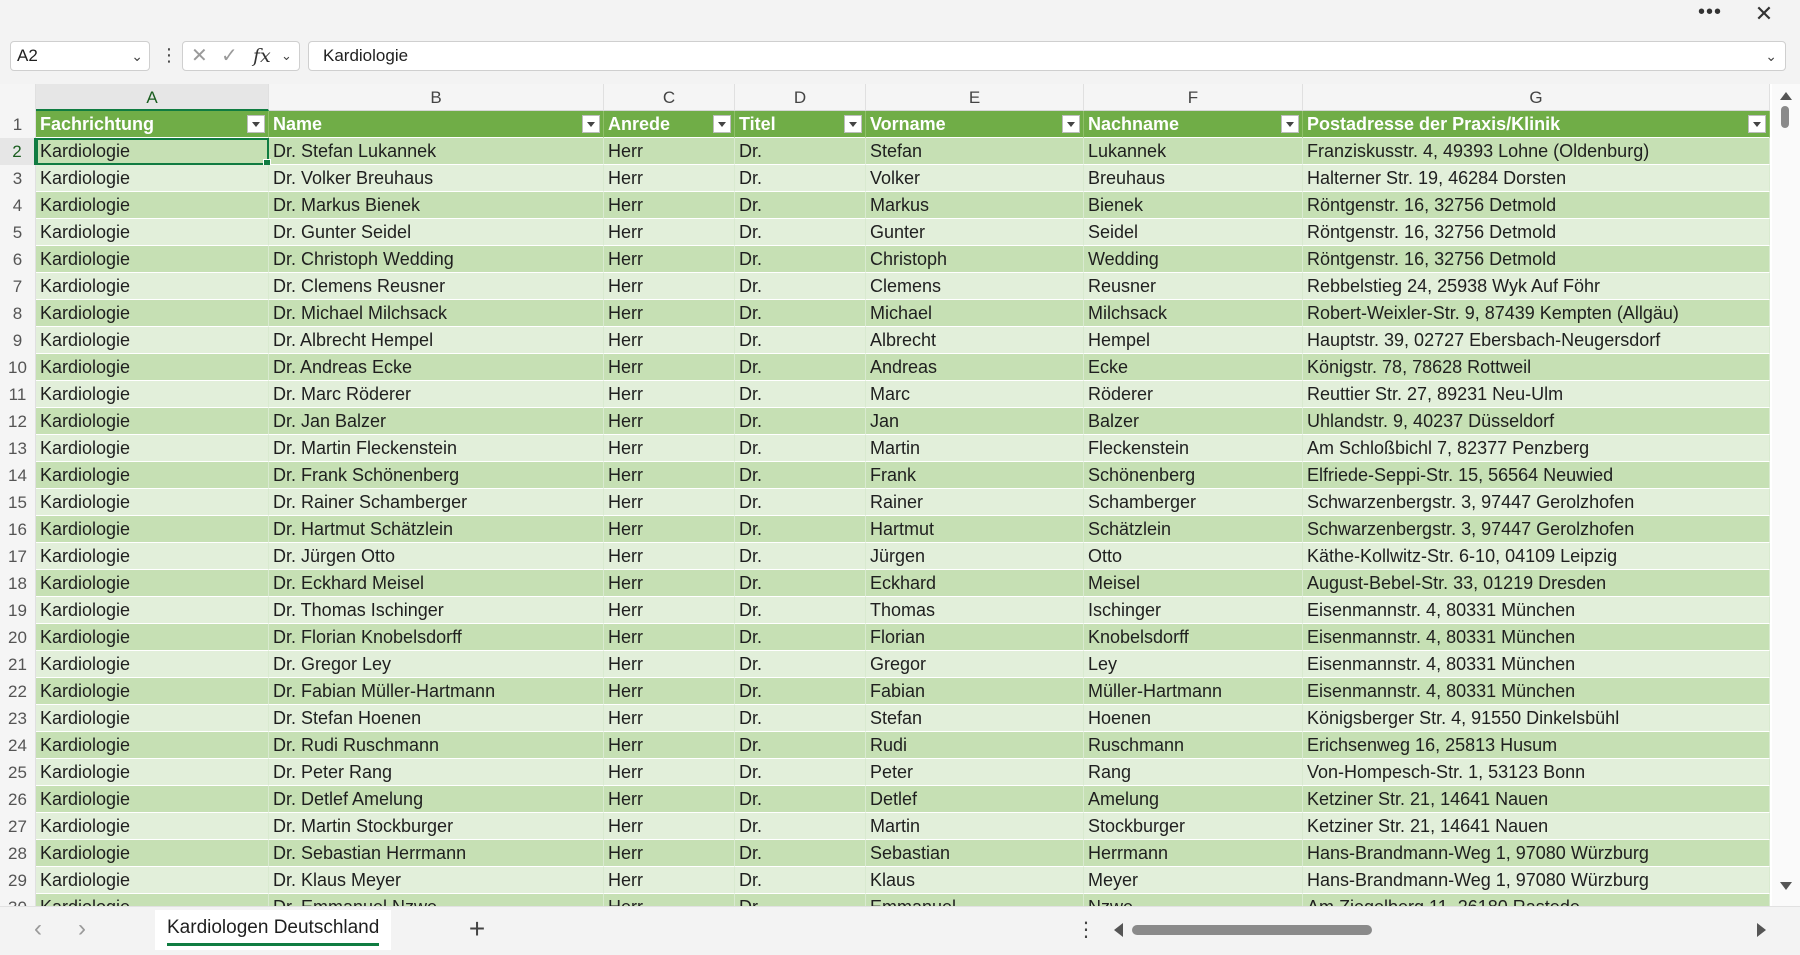 Image resolution: width=1800 pixels, height=955 pixels. What do you see at coordinates (1536, 718) in the screenshot?
I see `table-cell: Königsberger Str. 4, 91550 Dinkelsbühl` at bounding box center [1536, 718].